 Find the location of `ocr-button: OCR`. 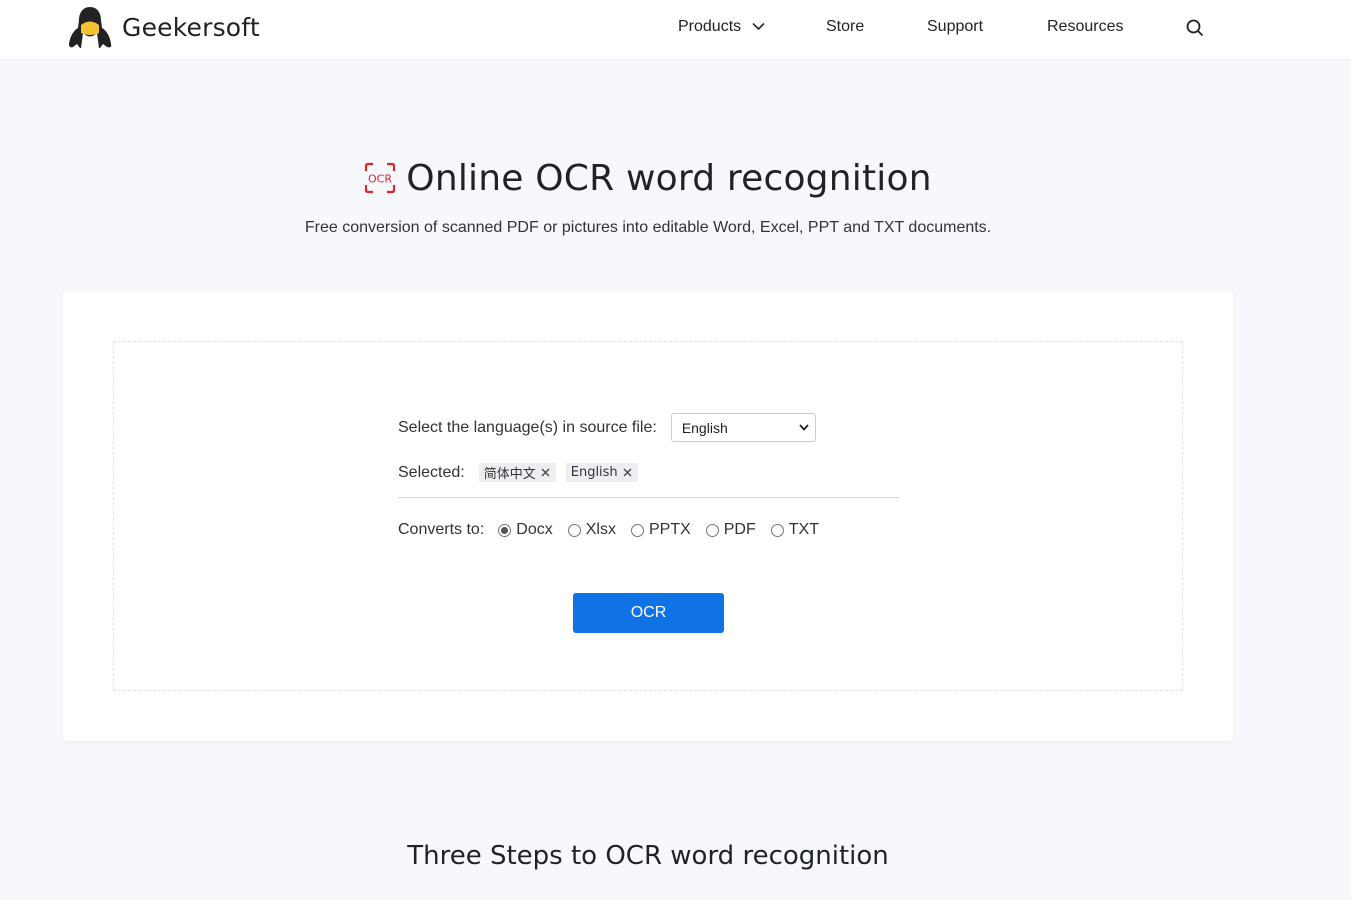

ocr-button: OCR is located at coordinates (648, 613).